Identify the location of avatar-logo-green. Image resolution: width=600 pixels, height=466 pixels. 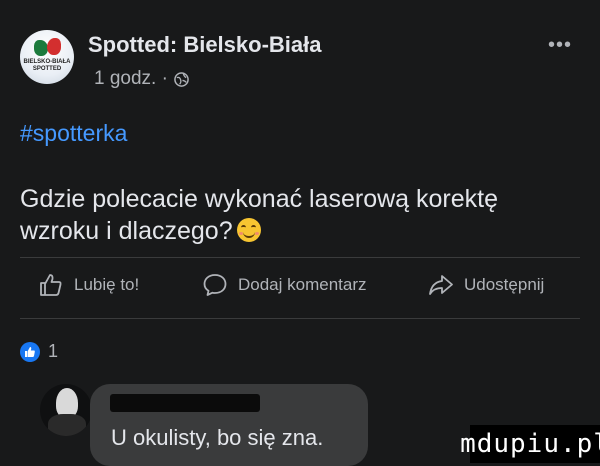
(41, 48).